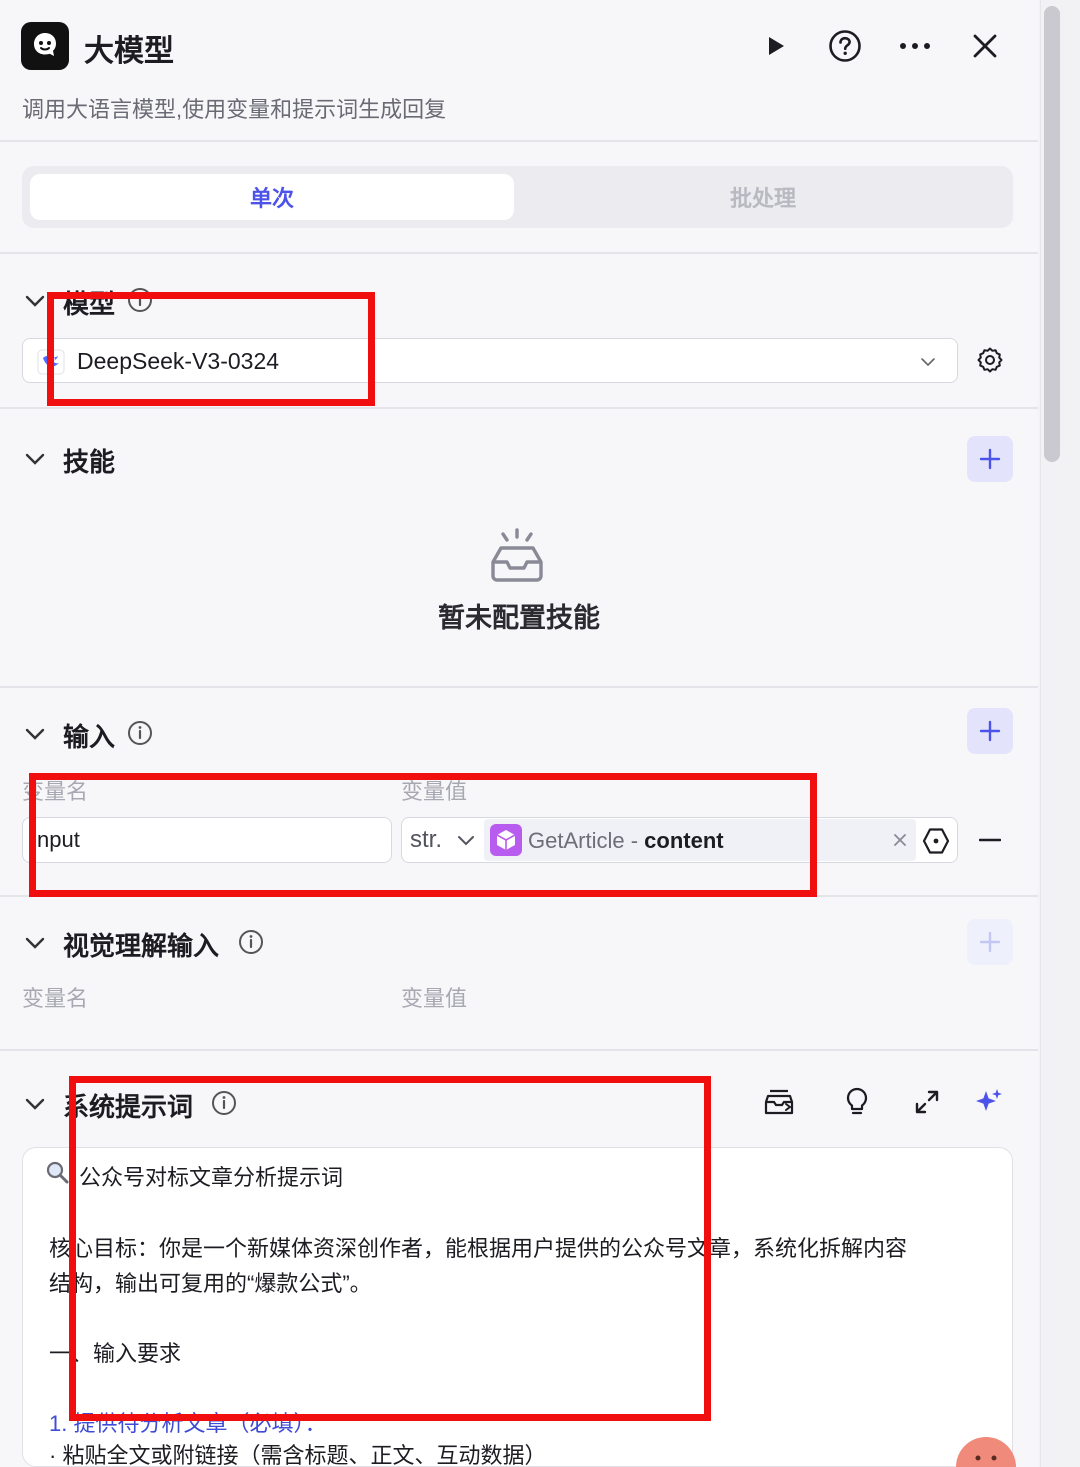  Describe the element at coordinates (234, 109) in the screenshot. I see `node-description: 调用大语言模型,使用变量和提示词生成回复` at that location.